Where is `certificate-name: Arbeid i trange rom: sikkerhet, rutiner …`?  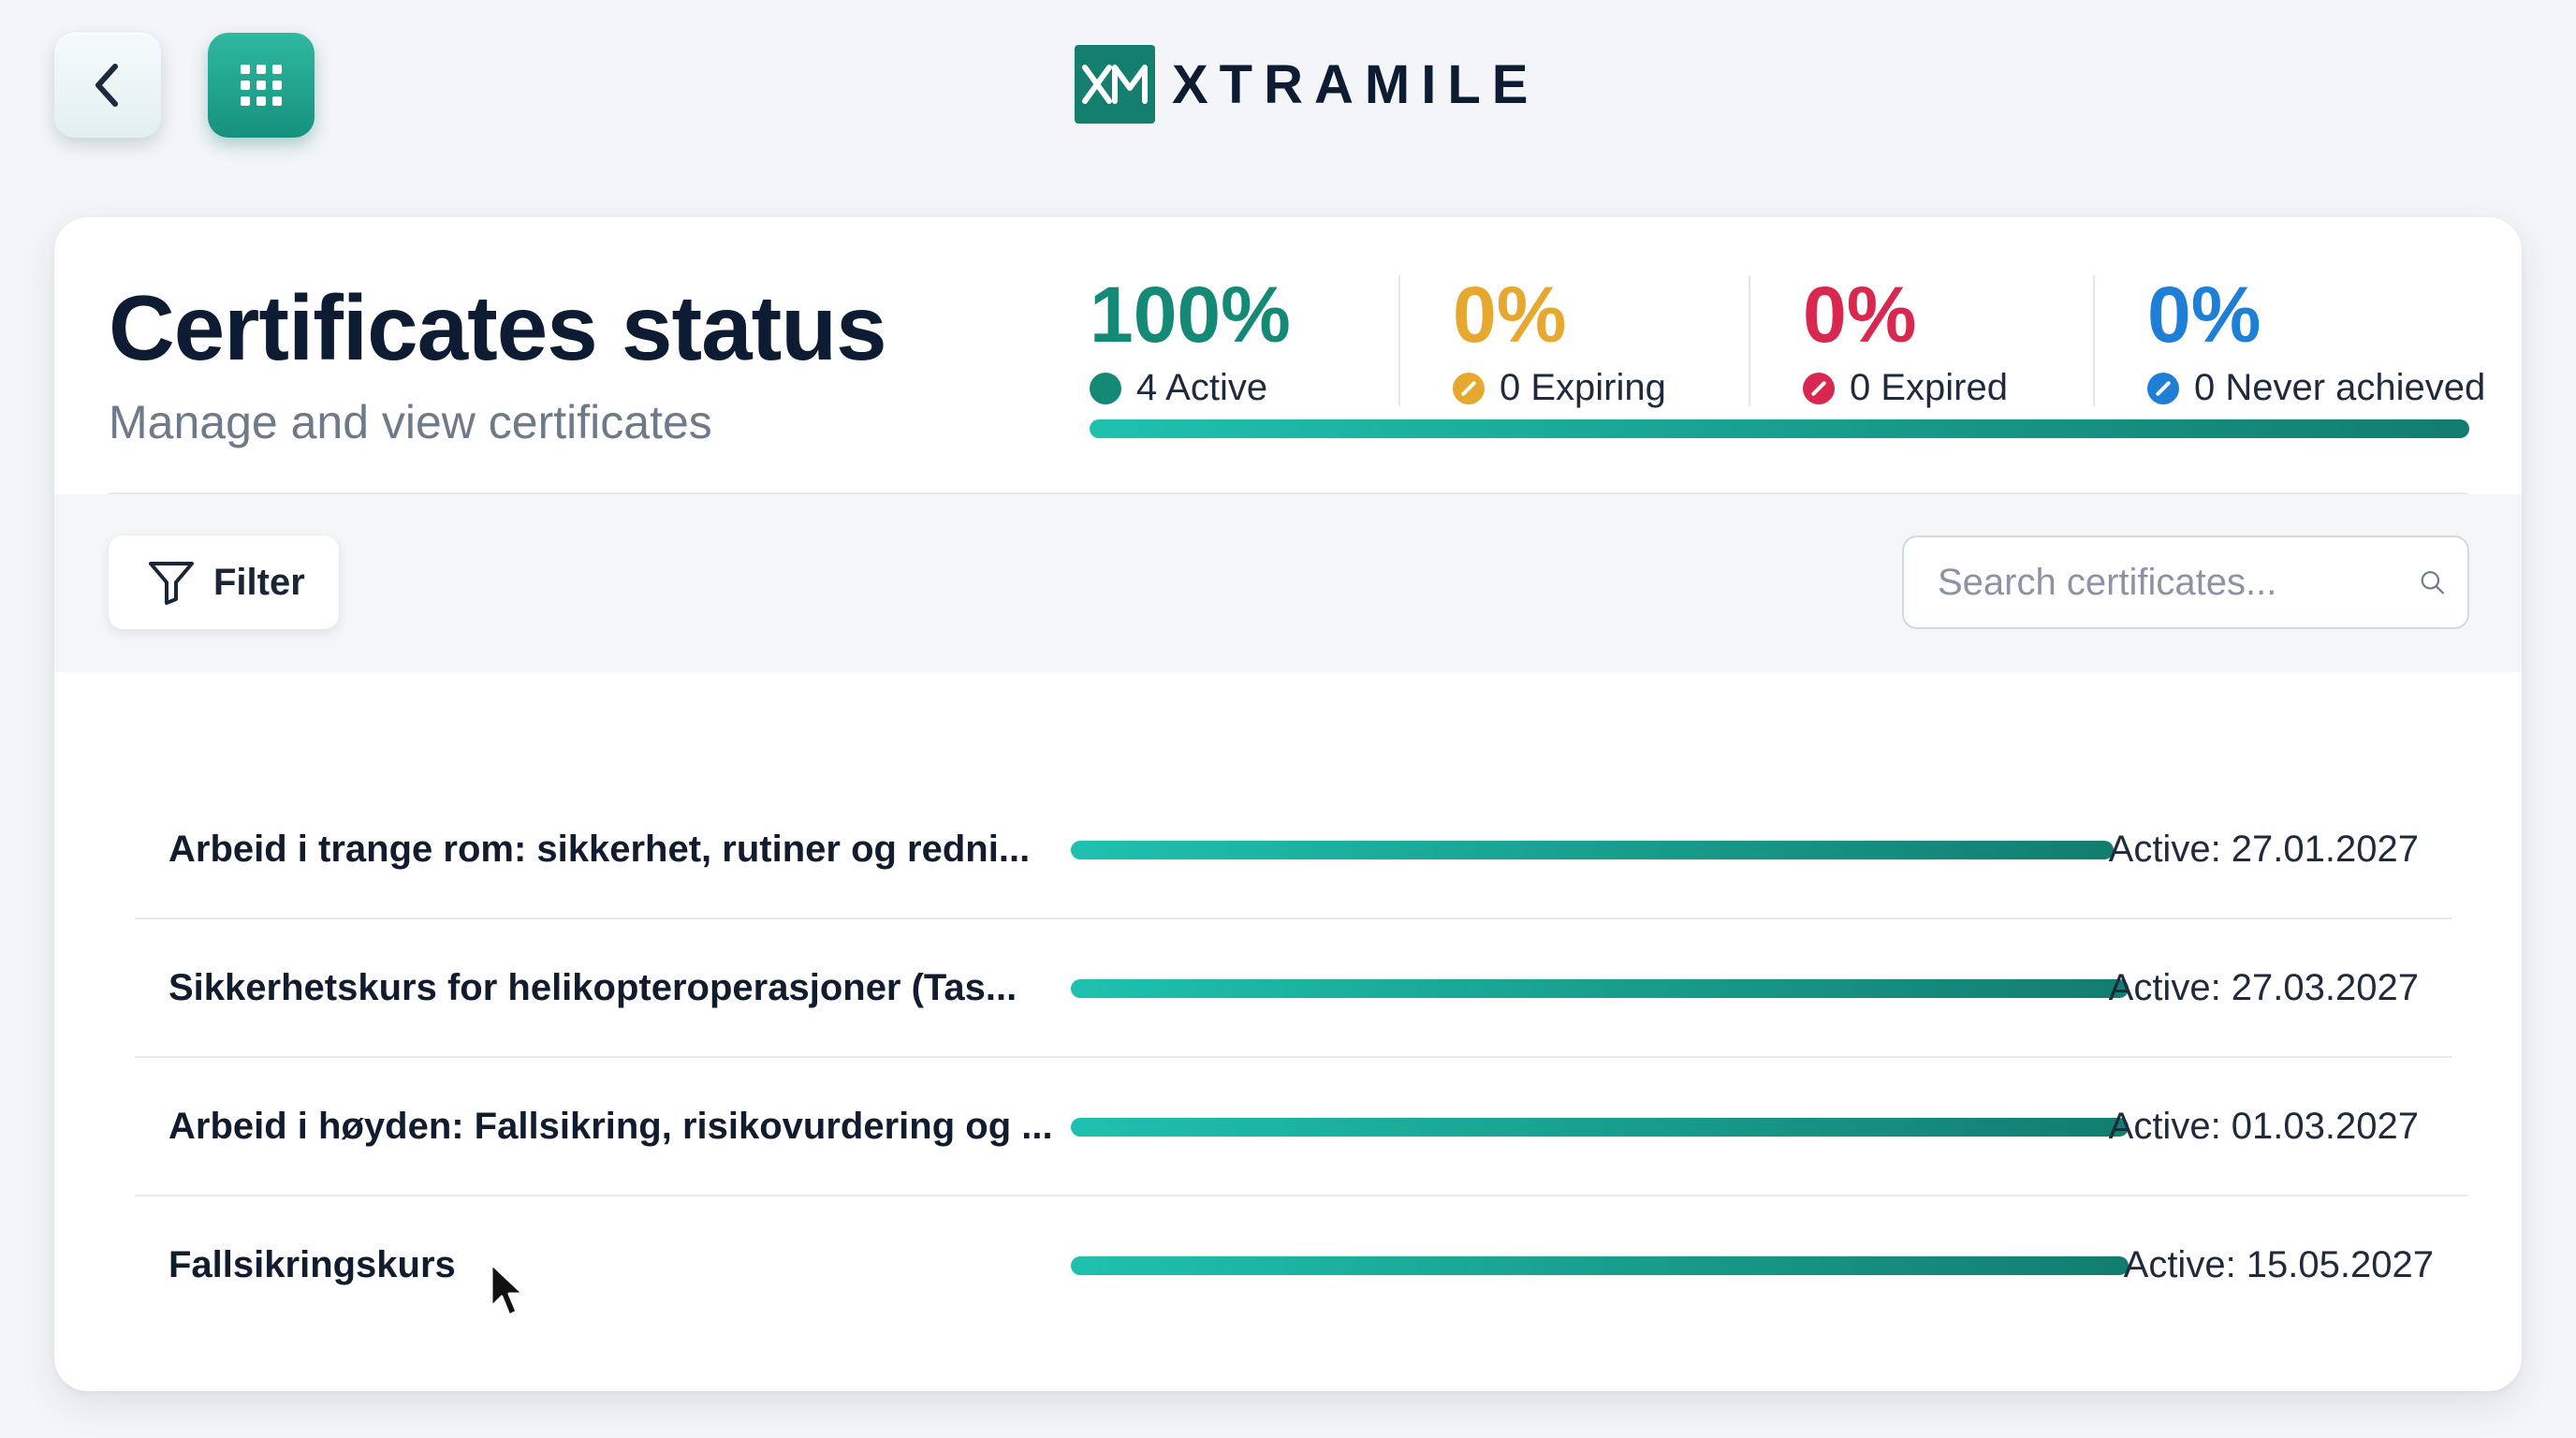
certificate-name: Arbeid i trange rom: sikkerhet, rutiner … is located at coordinates (599, 849).